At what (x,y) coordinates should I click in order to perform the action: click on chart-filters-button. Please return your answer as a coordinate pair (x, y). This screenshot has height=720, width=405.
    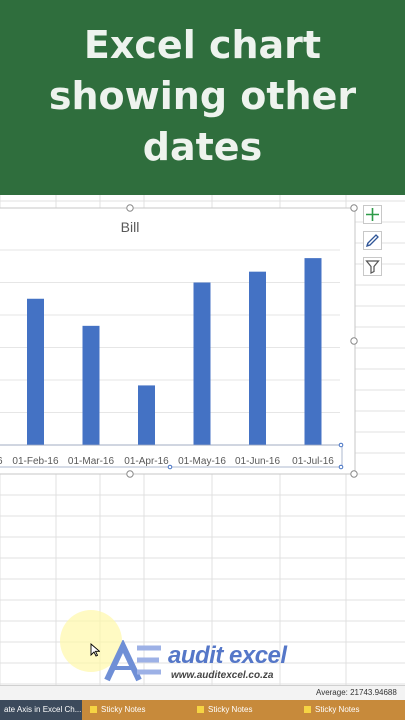
    Looking at the image, I should click on (372, 266).